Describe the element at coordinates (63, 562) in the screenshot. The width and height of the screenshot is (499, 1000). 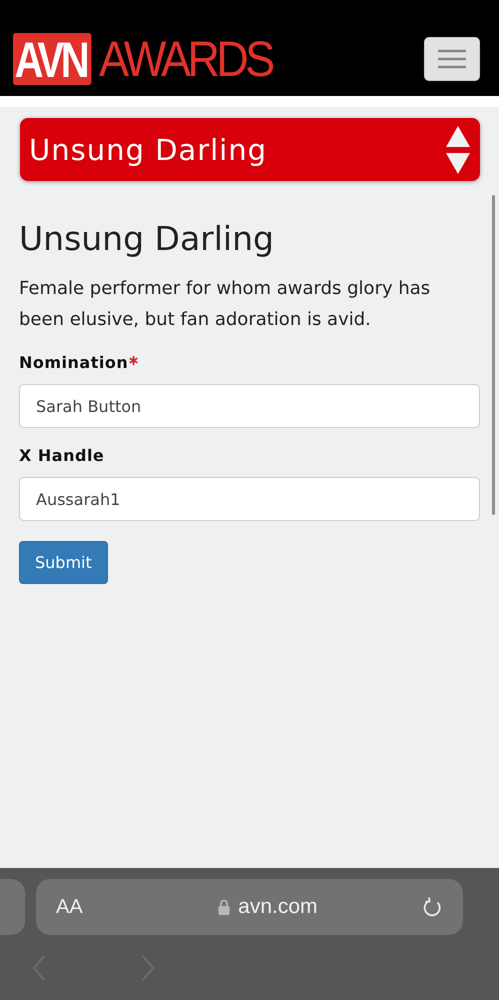
I see `submit-button: Submit` at that location.